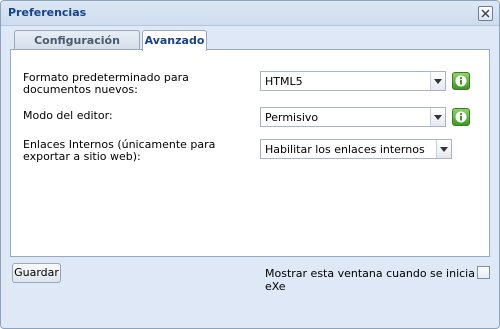  I want to click on doc-format-select: HTML5, so click(353, 81).